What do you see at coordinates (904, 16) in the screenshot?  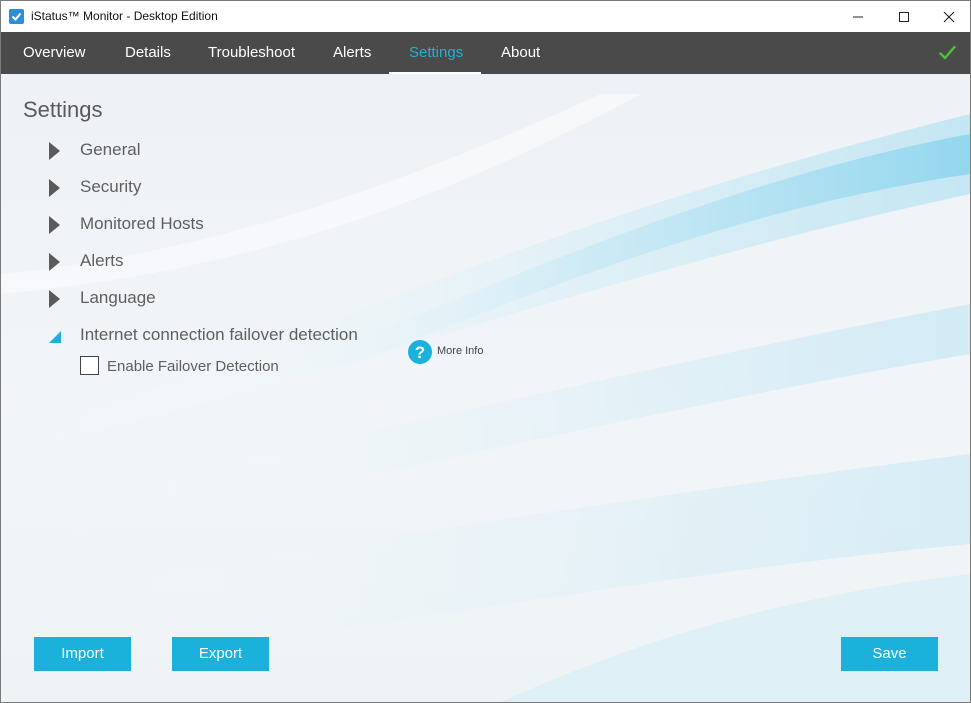 I see `maximize-icon` at bounding box center [904, 16].